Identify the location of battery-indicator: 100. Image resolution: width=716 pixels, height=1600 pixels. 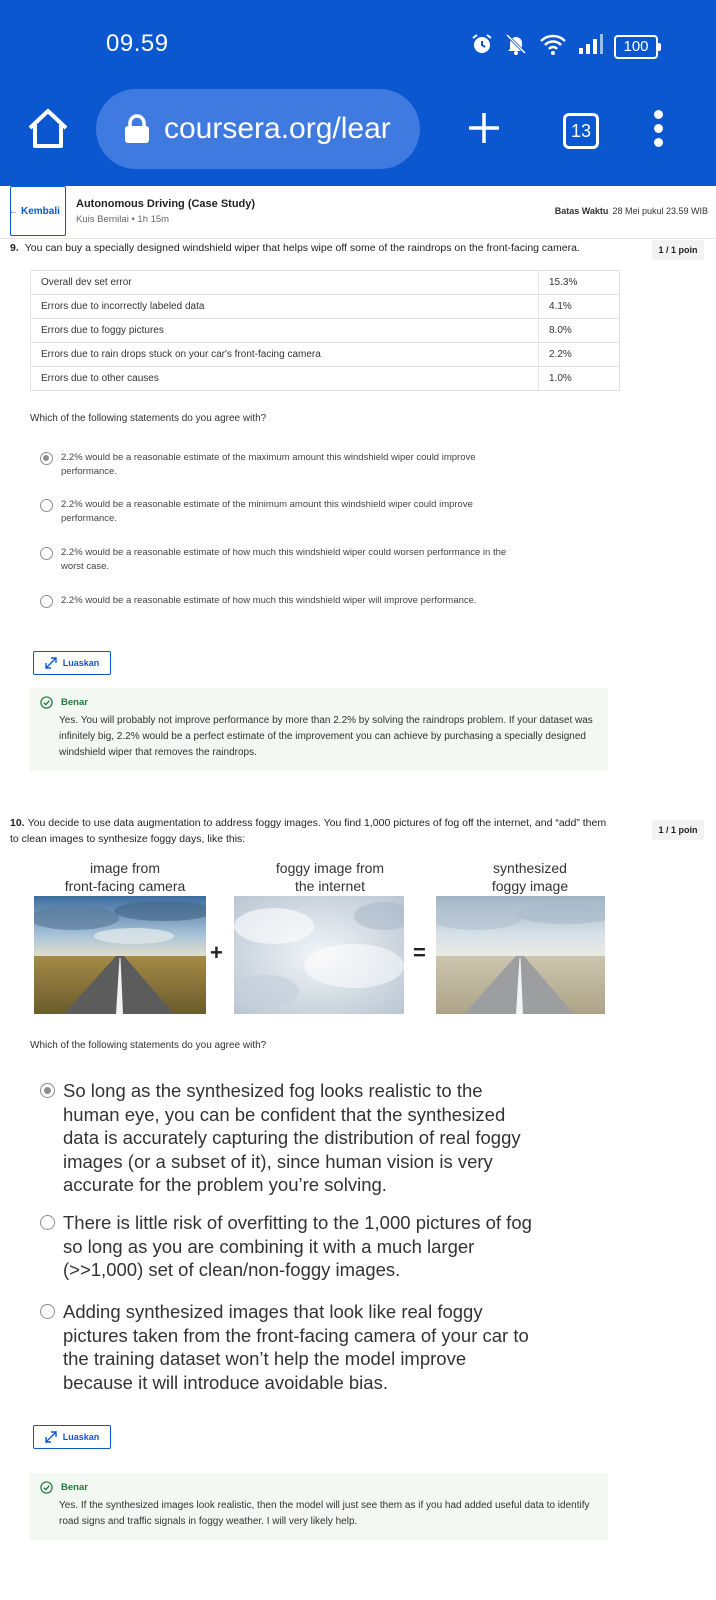
(637, 47).